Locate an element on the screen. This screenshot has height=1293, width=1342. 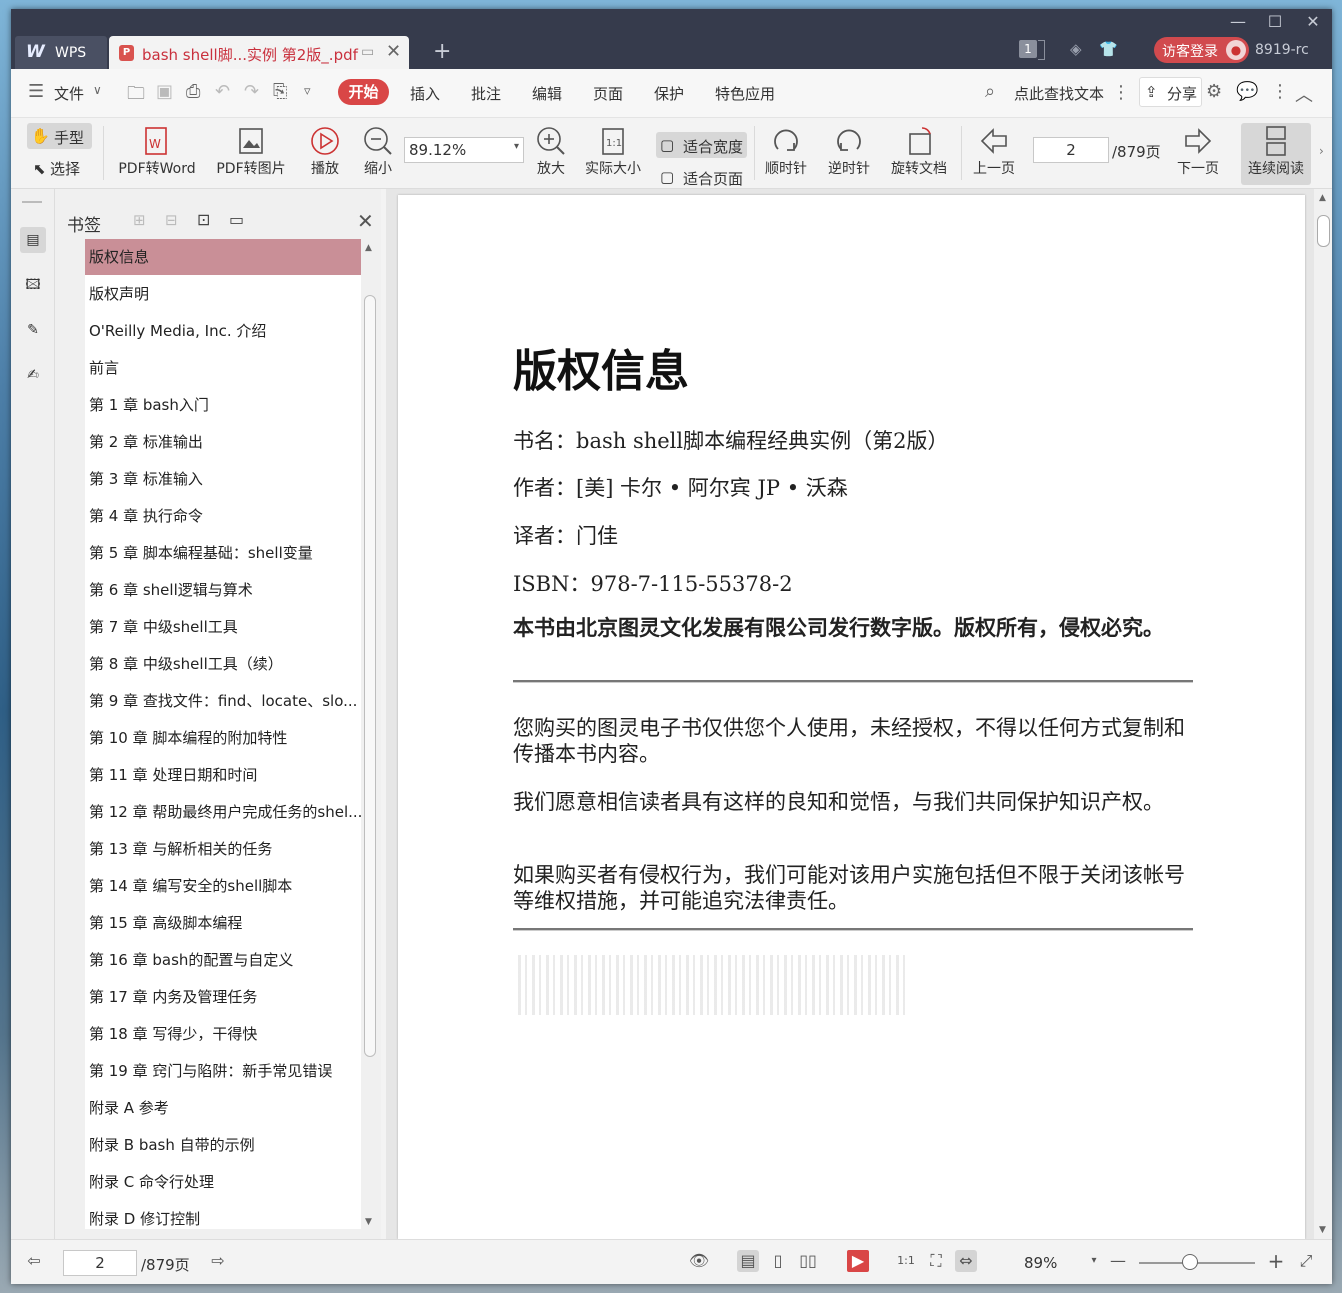
chat-icon: 💬 is located at coordinates (1247, 91).